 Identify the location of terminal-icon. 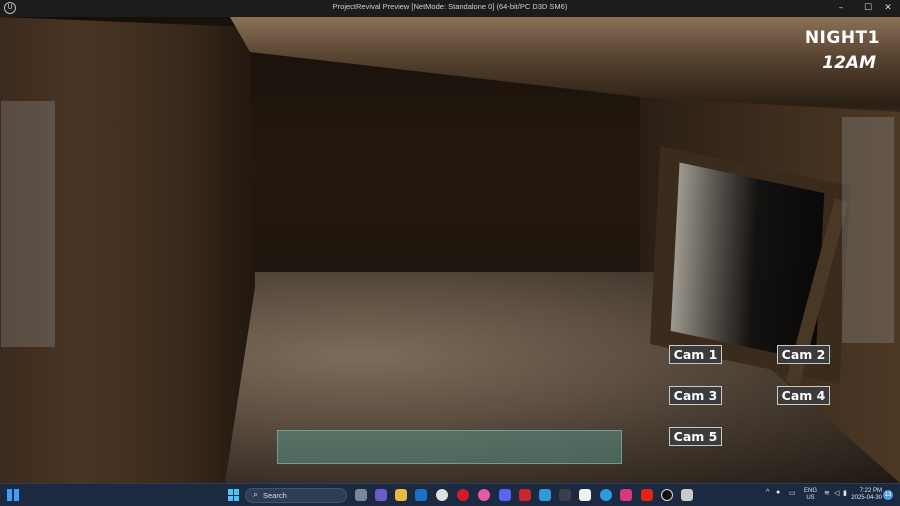
(565, 495).